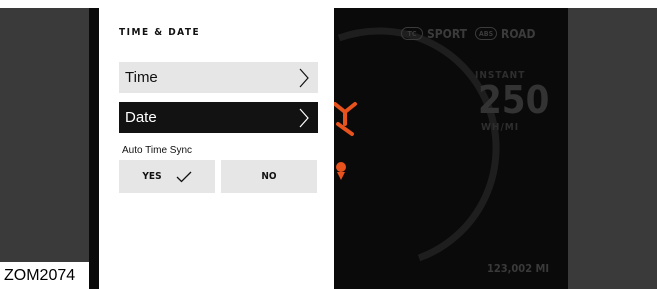  I want to click on menu-item-date: Date, so click(218, 117).